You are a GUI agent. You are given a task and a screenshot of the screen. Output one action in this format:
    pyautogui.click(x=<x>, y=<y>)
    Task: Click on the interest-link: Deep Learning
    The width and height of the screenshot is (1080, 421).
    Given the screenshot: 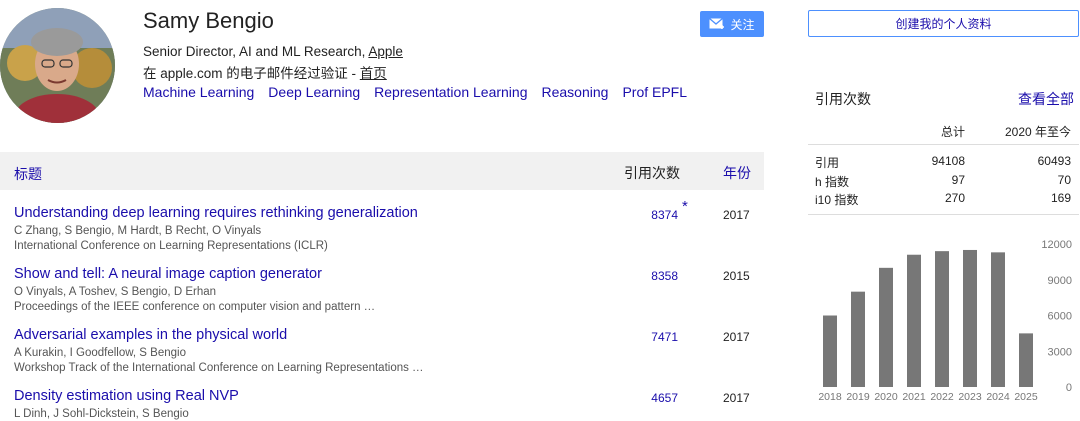 What is the action you would take?
    pyautogui.click(x=314, y=92)
    